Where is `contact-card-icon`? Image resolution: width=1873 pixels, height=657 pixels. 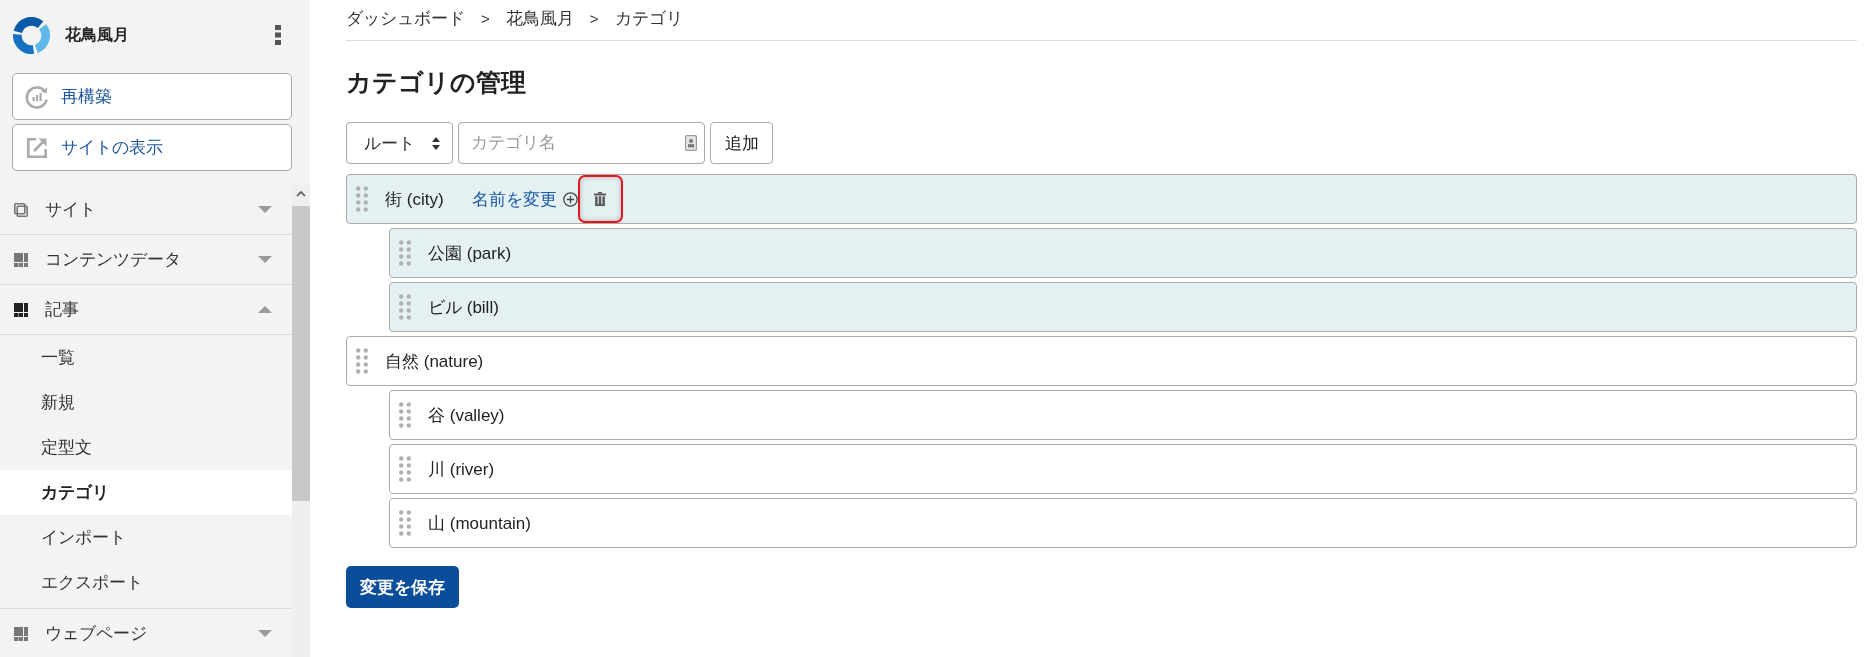 contact-card-icon is located at coordinates (691, 143).